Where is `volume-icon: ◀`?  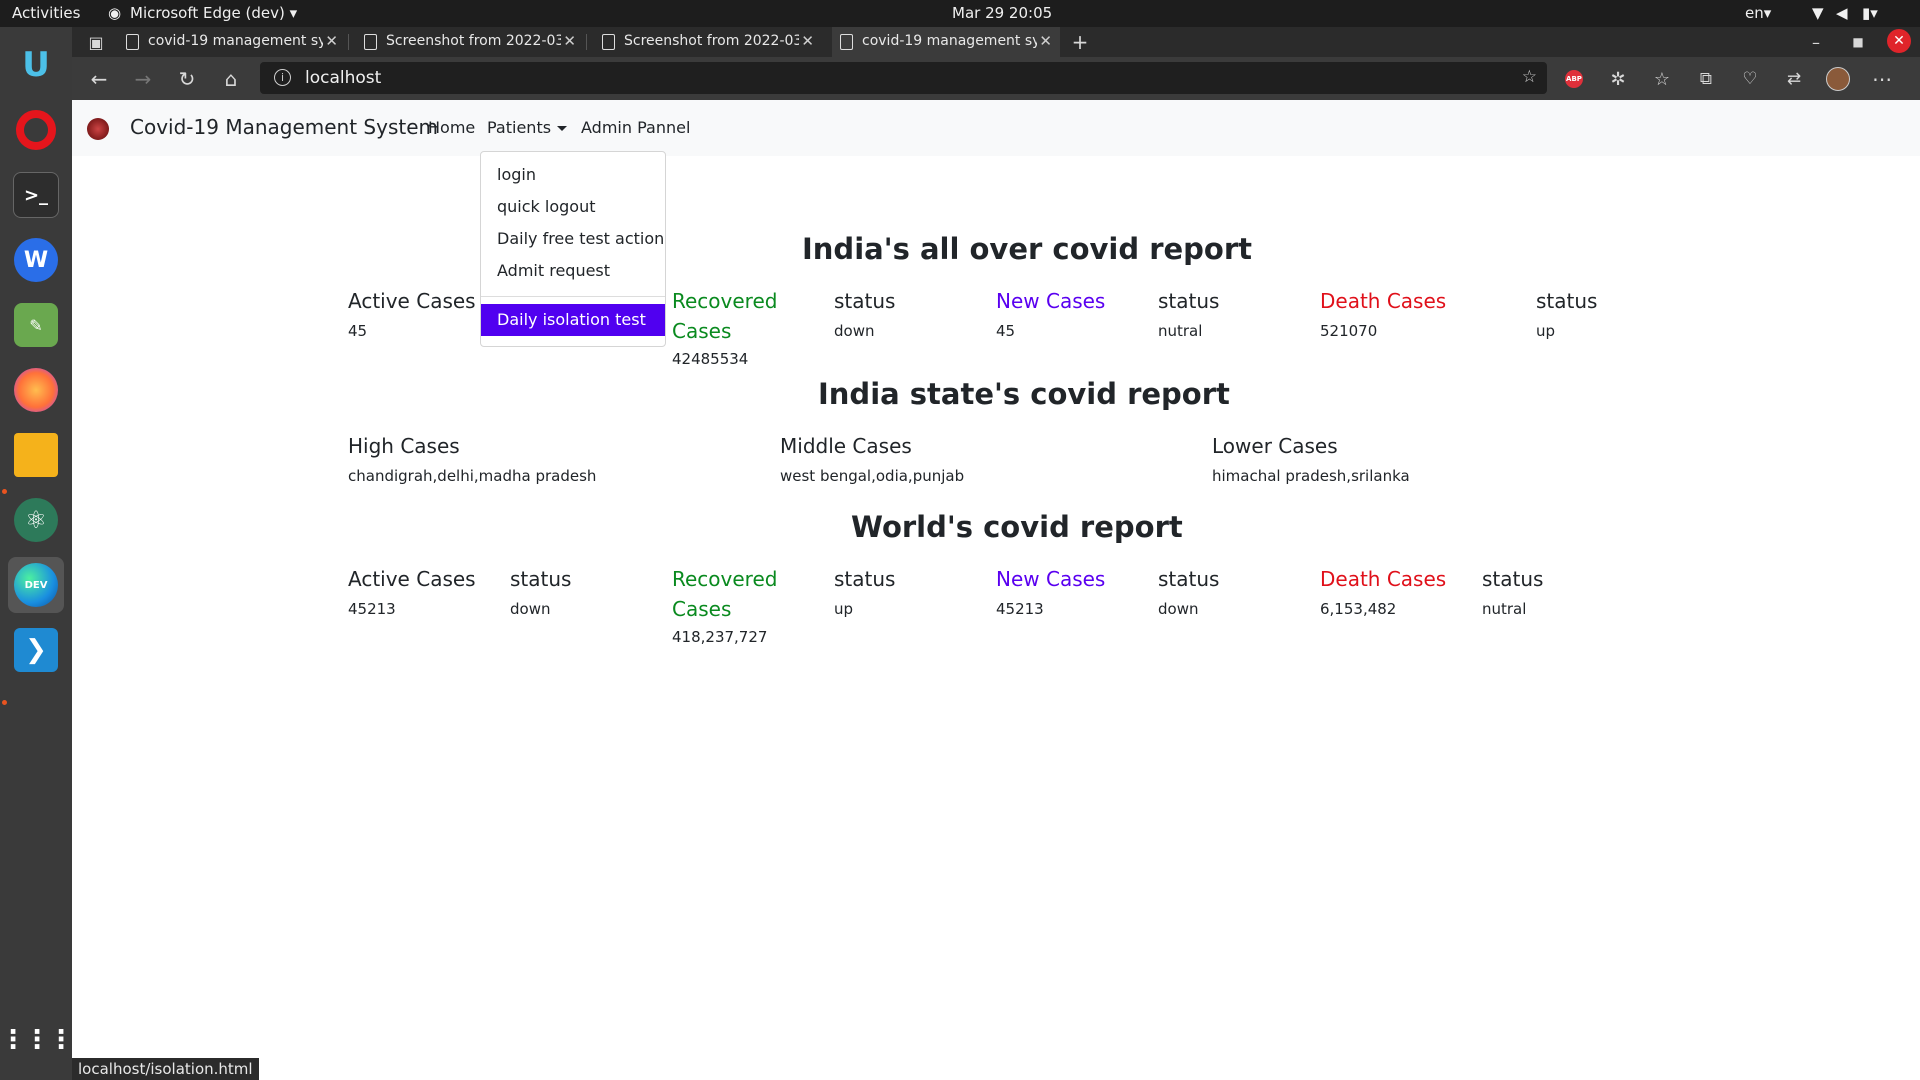 volume-icon: ◀ is located at coordinates (1842, 13).